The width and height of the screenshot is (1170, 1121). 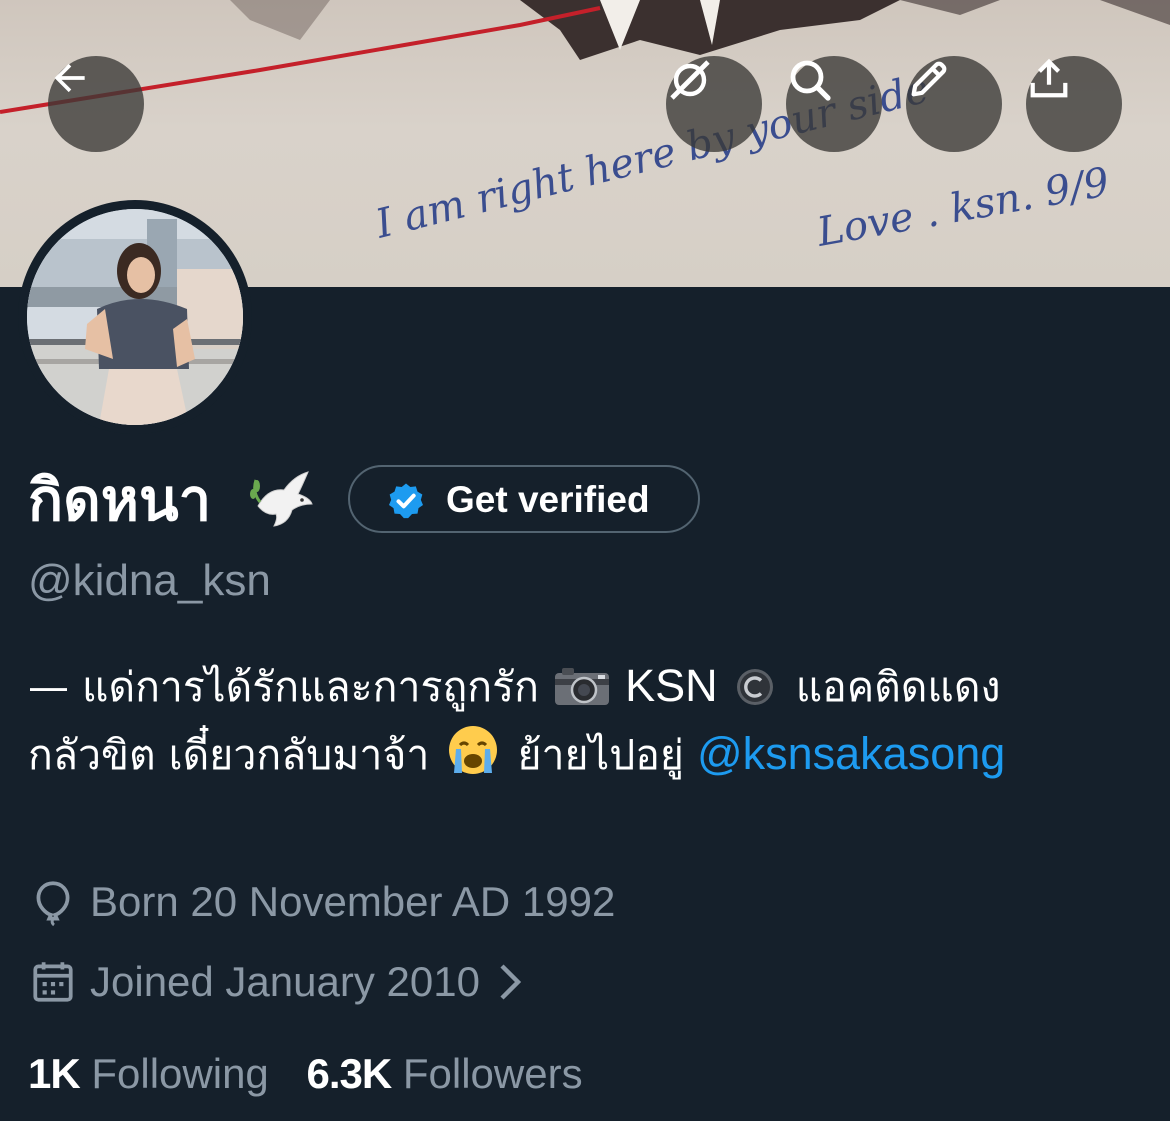 I want to click on display-name: กิดหนา, so click(x=120, y=500).